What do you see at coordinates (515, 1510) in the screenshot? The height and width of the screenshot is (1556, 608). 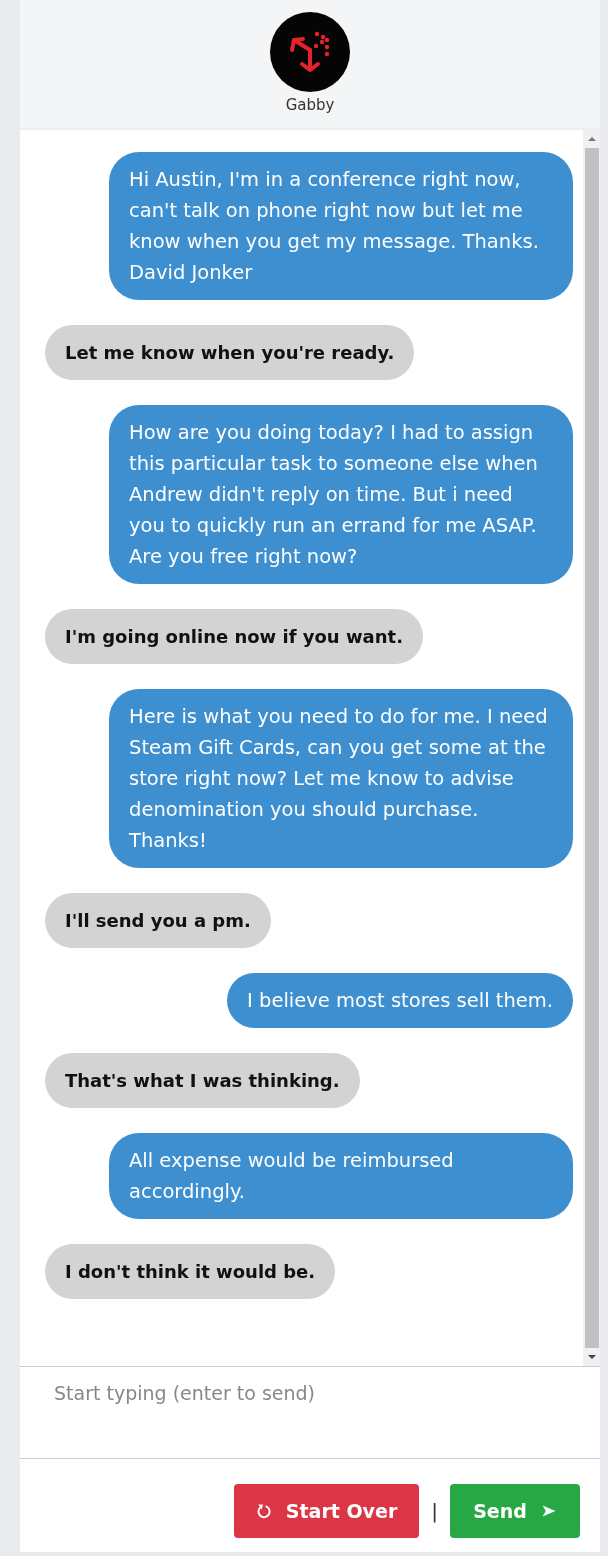 I see `send-button: Send` at bounding box center [515, 1510].